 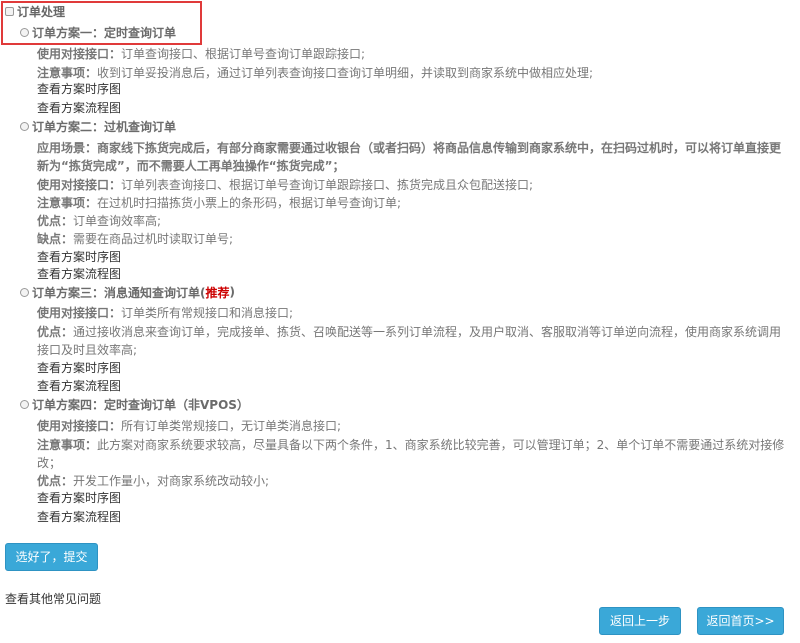 What do you see at coordinates (217, 292) in the screenshot?
I see `recommend-label: 推荐` at bounding box center [217, 292].